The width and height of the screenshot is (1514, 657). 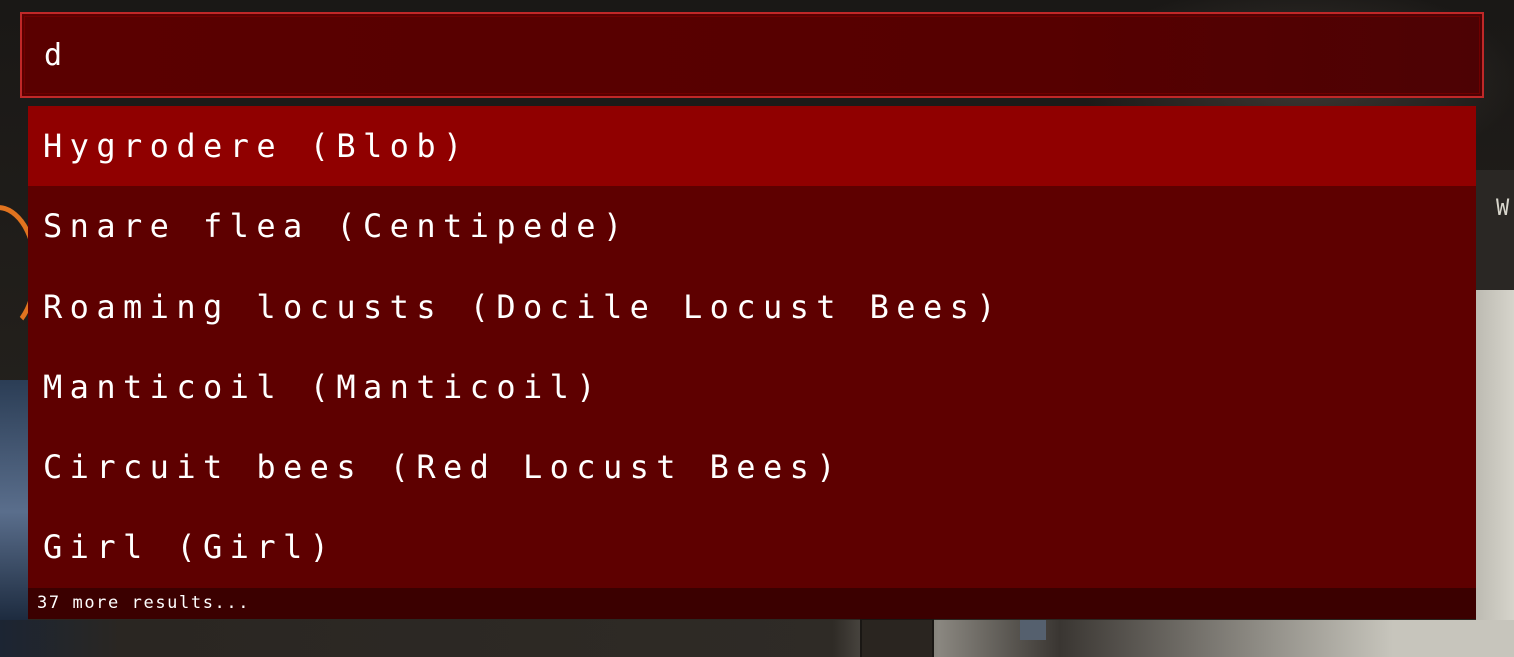 What do you see at coordinates (752, 226) in the screenshot?
I see `result-item: Snare flea (Centipede)` at bounding box center [752, 226].